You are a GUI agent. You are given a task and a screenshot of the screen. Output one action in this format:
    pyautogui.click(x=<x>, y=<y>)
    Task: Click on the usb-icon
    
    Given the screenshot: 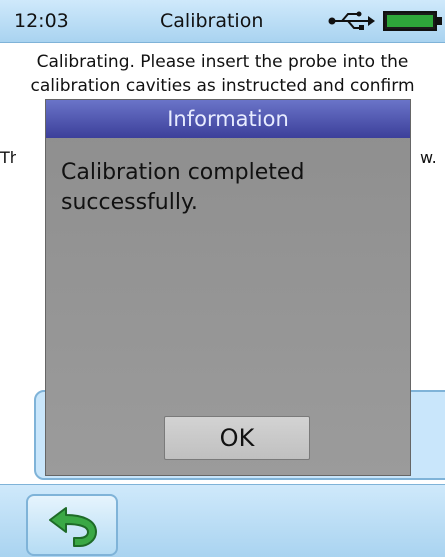 What is the action you would take?
    pyautogui.click(x=351, y=20)
    